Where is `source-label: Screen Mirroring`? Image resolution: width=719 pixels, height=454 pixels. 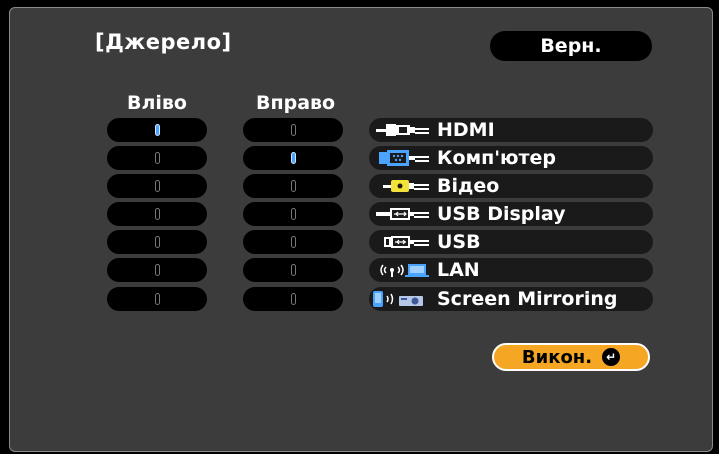
source-label: Screen Mirroring is located at coordinates (527, 299).